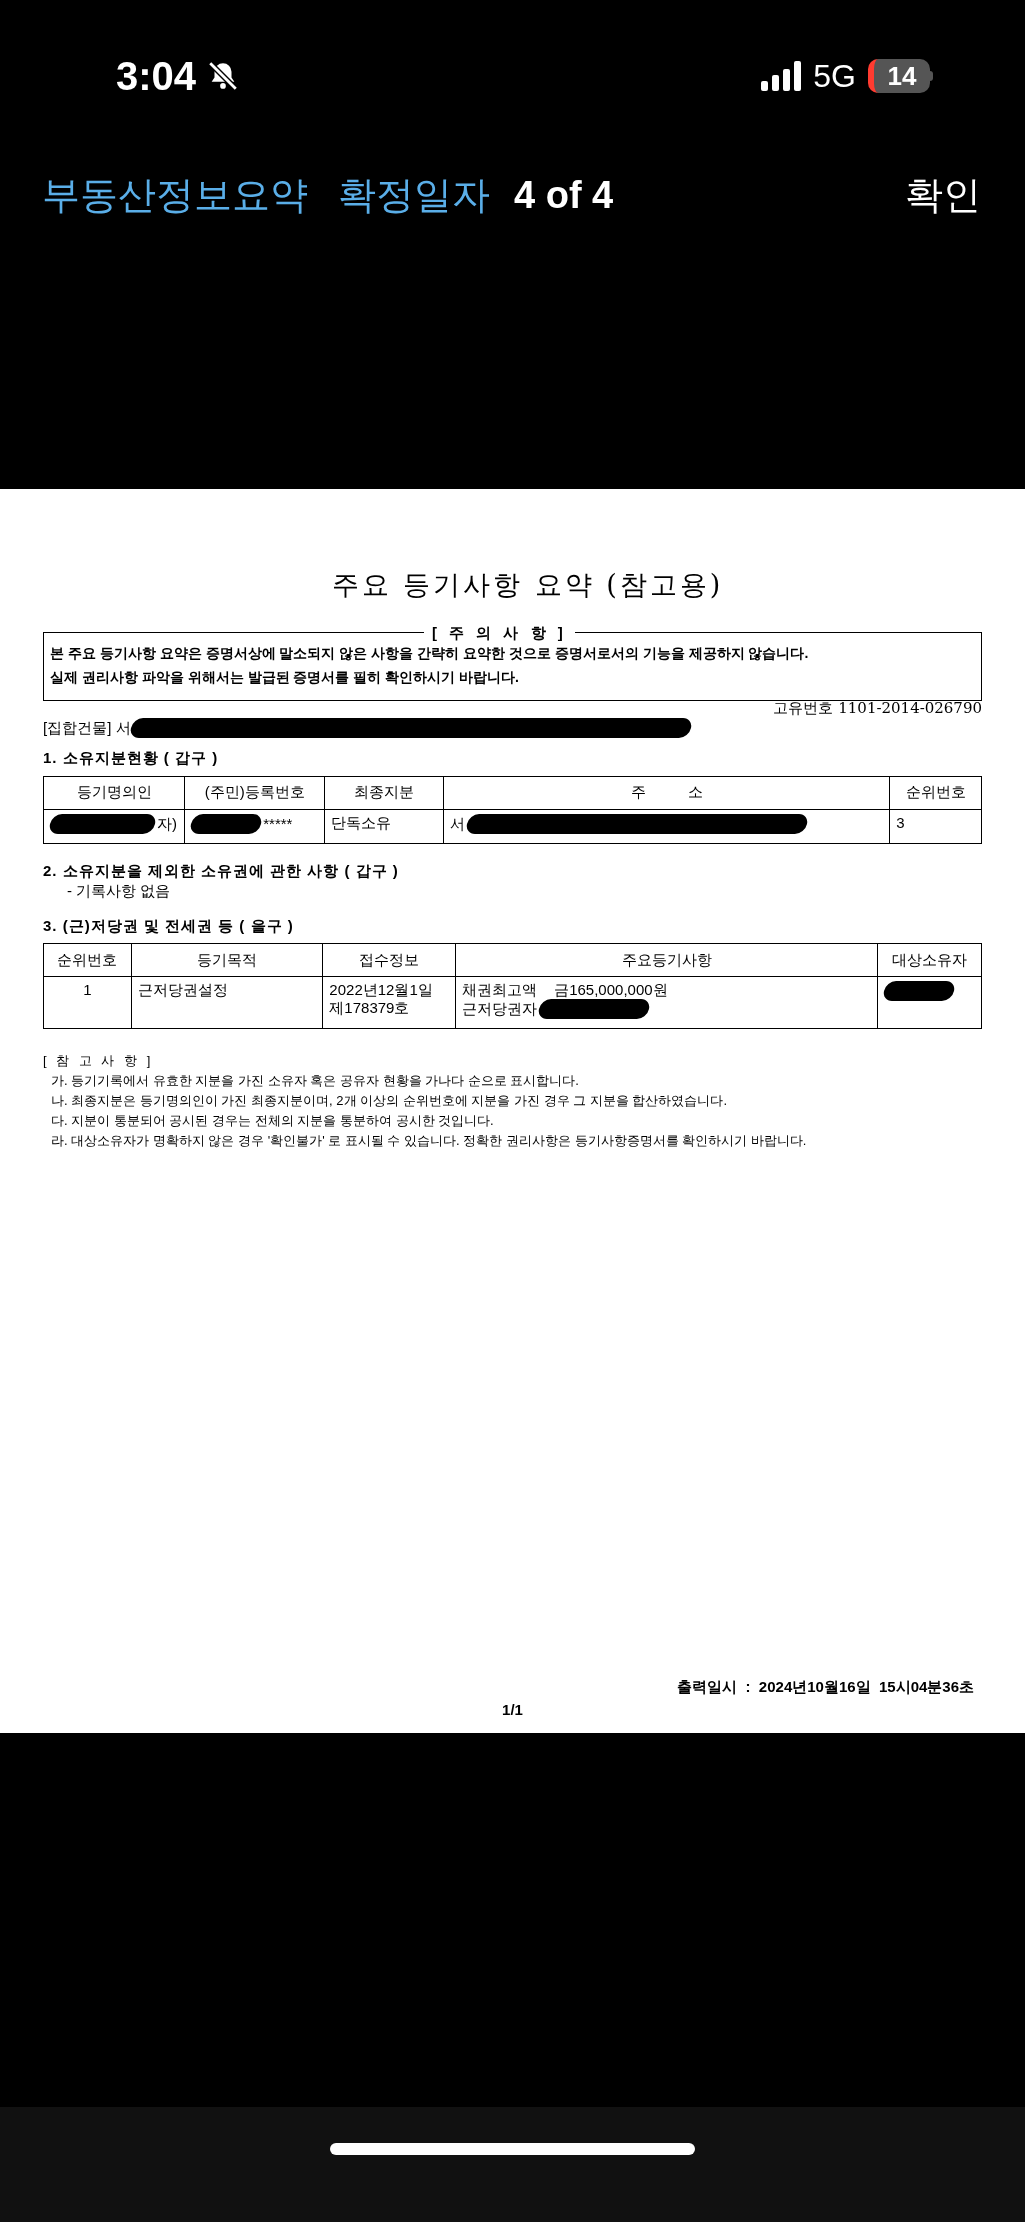 This screenshot has width=1025, height=2222. Describe the element at coordinates (361, 822) in the screenshot. I see `table-cell-text: 단독소유` at that location.